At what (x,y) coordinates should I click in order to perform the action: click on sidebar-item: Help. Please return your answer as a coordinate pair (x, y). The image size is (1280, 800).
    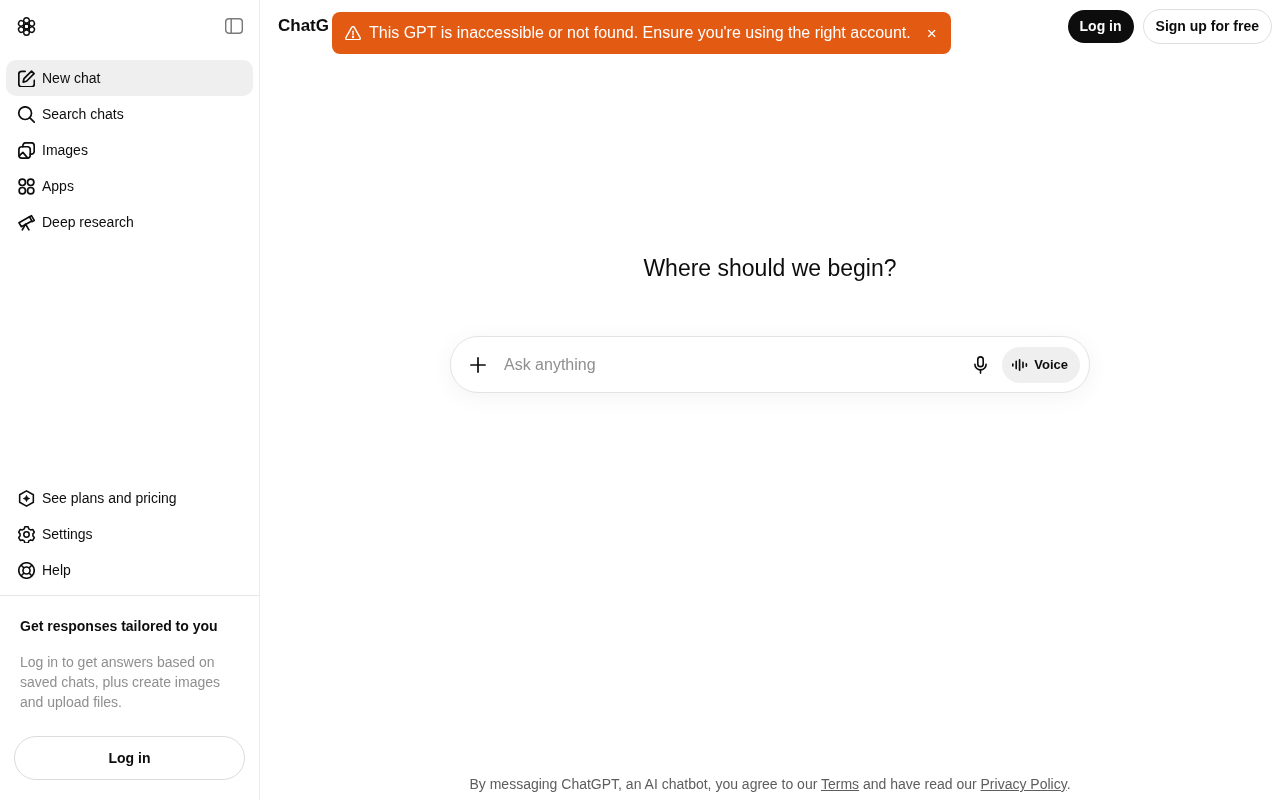
    Looking at the image, I should click on (129, 570).